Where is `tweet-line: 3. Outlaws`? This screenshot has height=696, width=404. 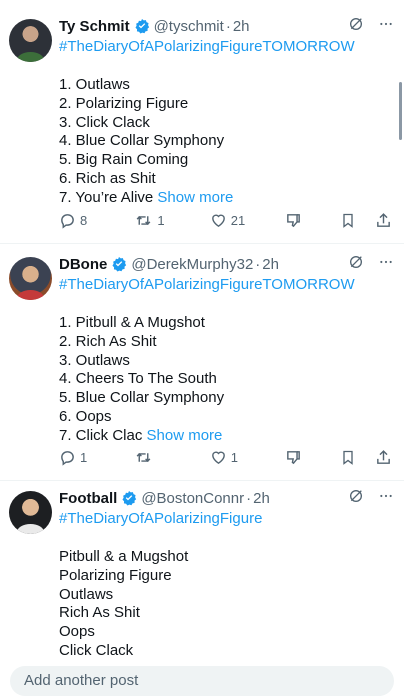
tweet-line: 3. Outlaws is located at coordinates (94, 360).